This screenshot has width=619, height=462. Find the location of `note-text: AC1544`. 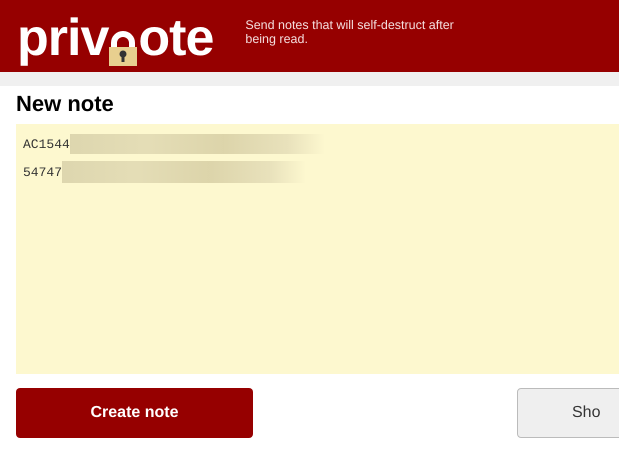

note-text: AC1544 is located at coordinates (46, 144).